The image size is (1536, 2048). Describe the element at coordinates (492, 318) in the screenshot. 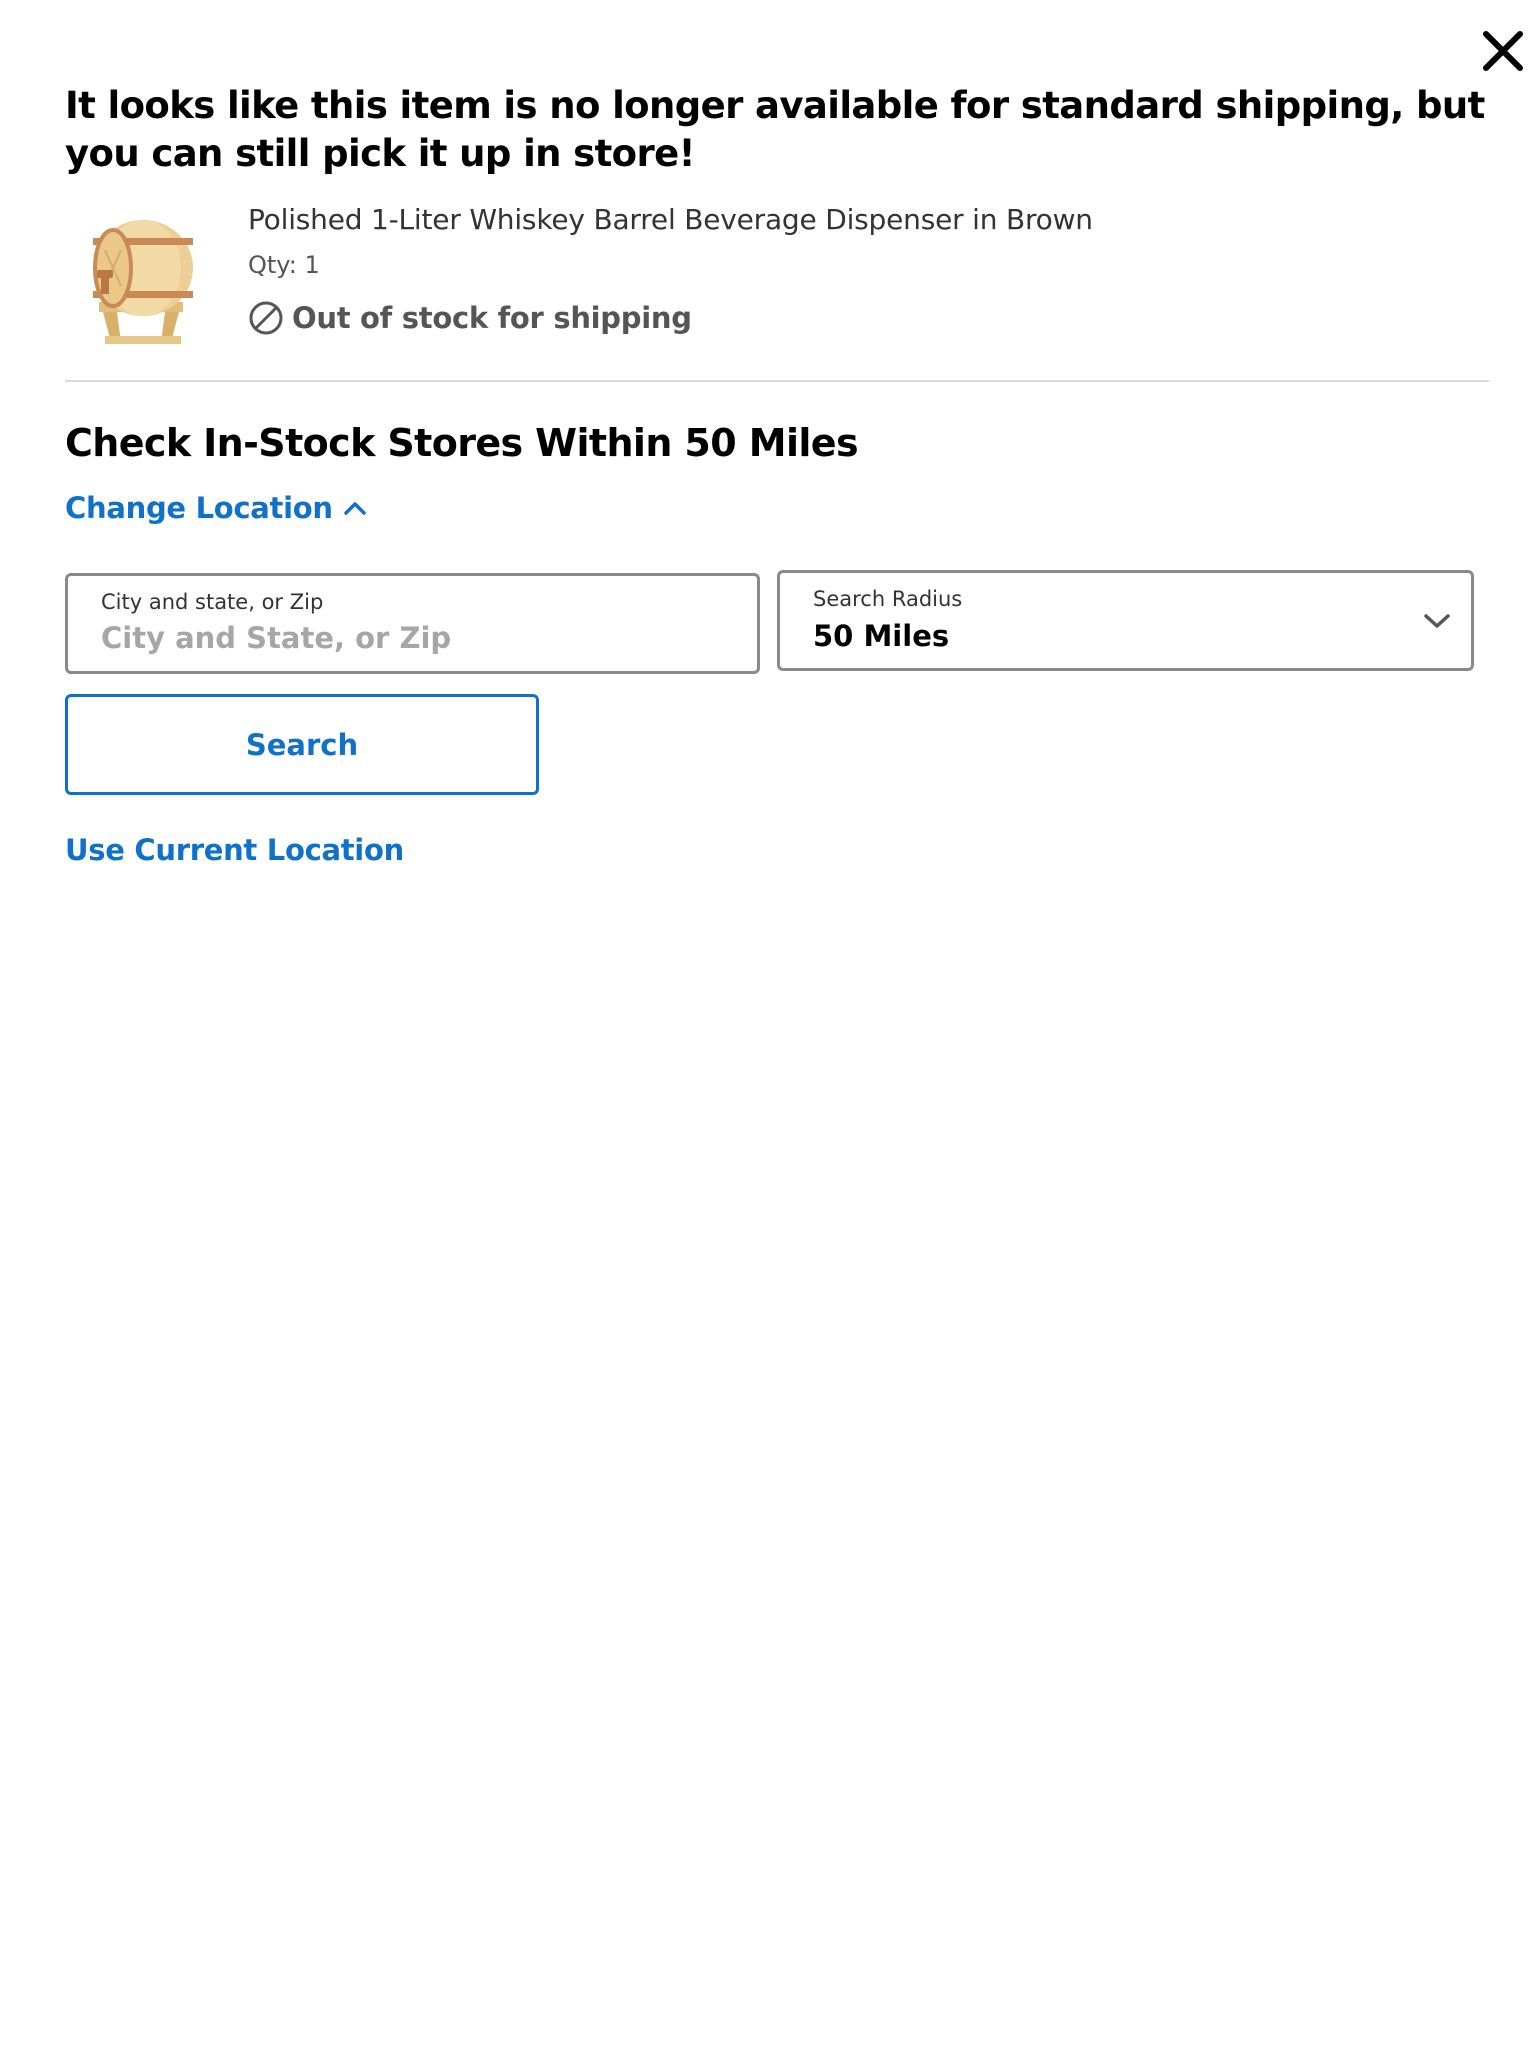

I see `stock-status-text: Out of stock for shipping` at that location.